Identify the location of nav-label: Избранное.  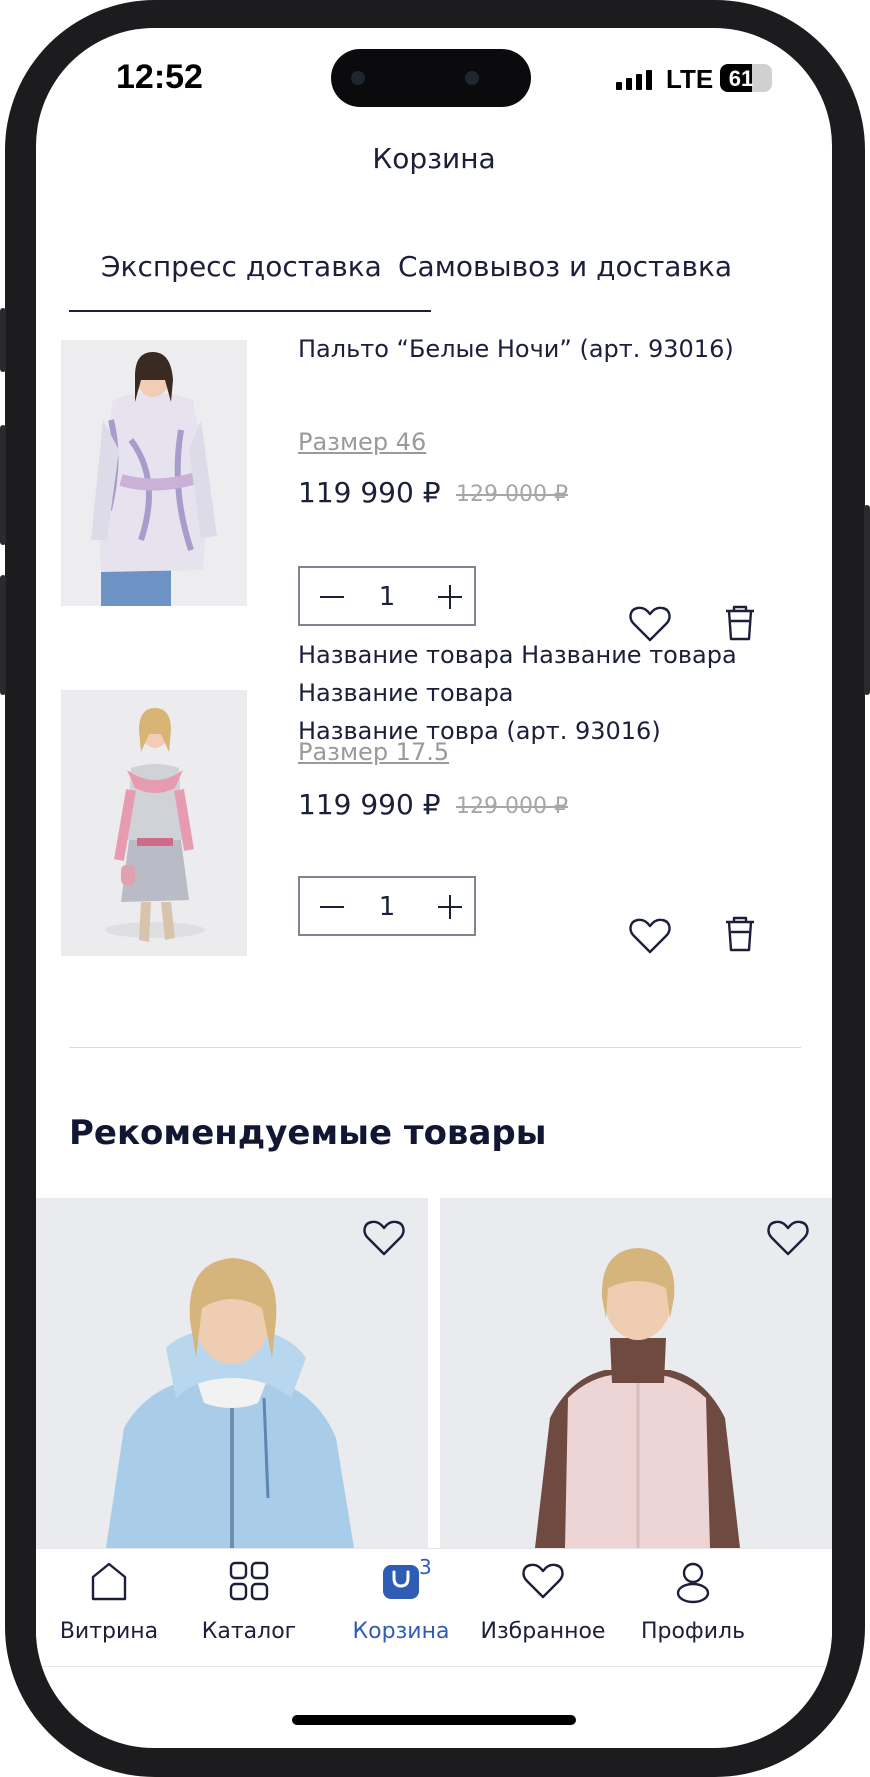
(543, 1631).